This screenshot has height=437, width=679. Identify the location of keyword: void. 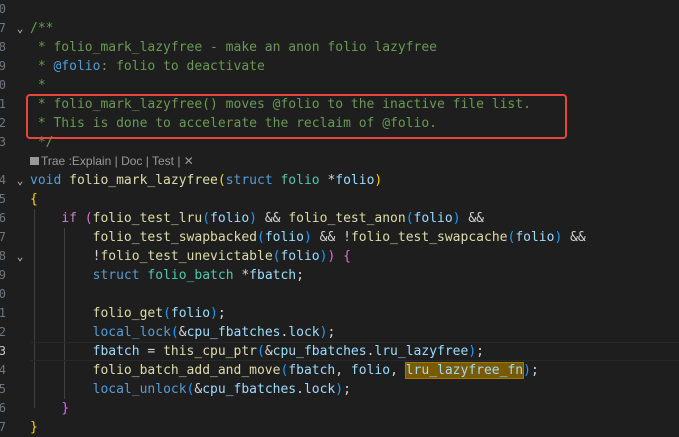
(46, 180).